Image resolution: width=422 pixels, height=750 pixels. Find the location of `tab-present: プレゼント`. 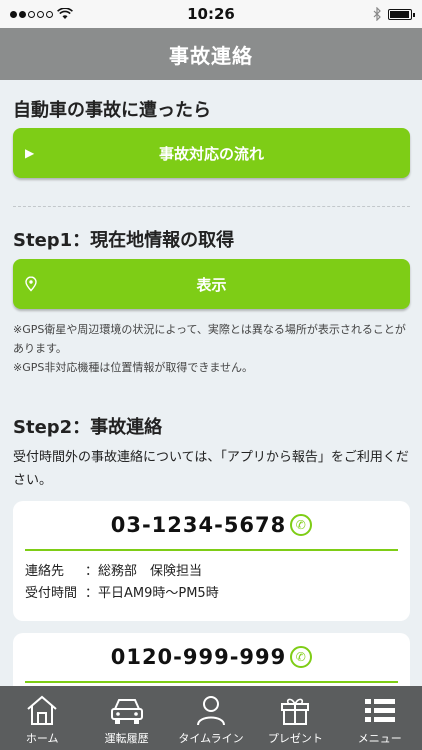

tab-present: プレゼント is located at coordinates (295, 718).